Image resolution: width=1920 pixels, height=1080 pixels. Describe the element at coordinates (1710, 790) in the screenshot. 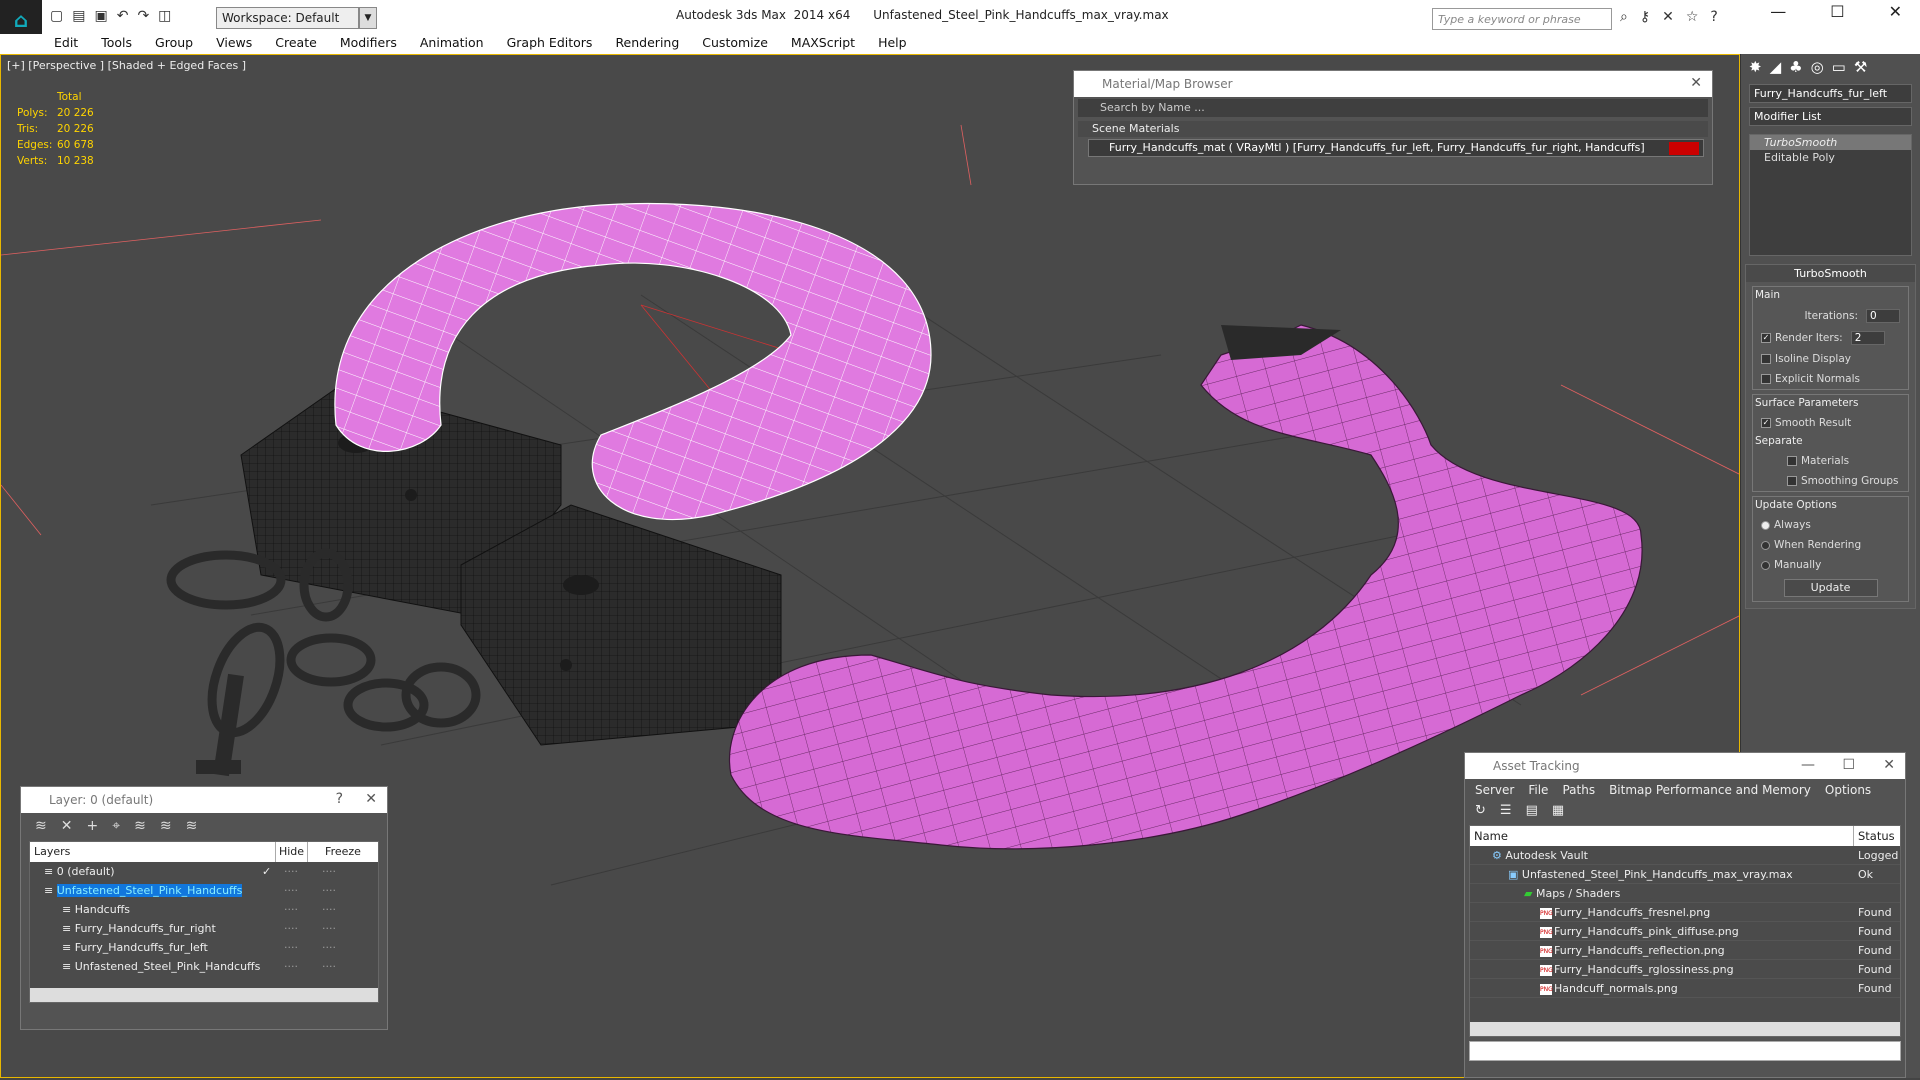

I see `asset-menu-bitmap: Bitmap Performance and Memory` at that location.